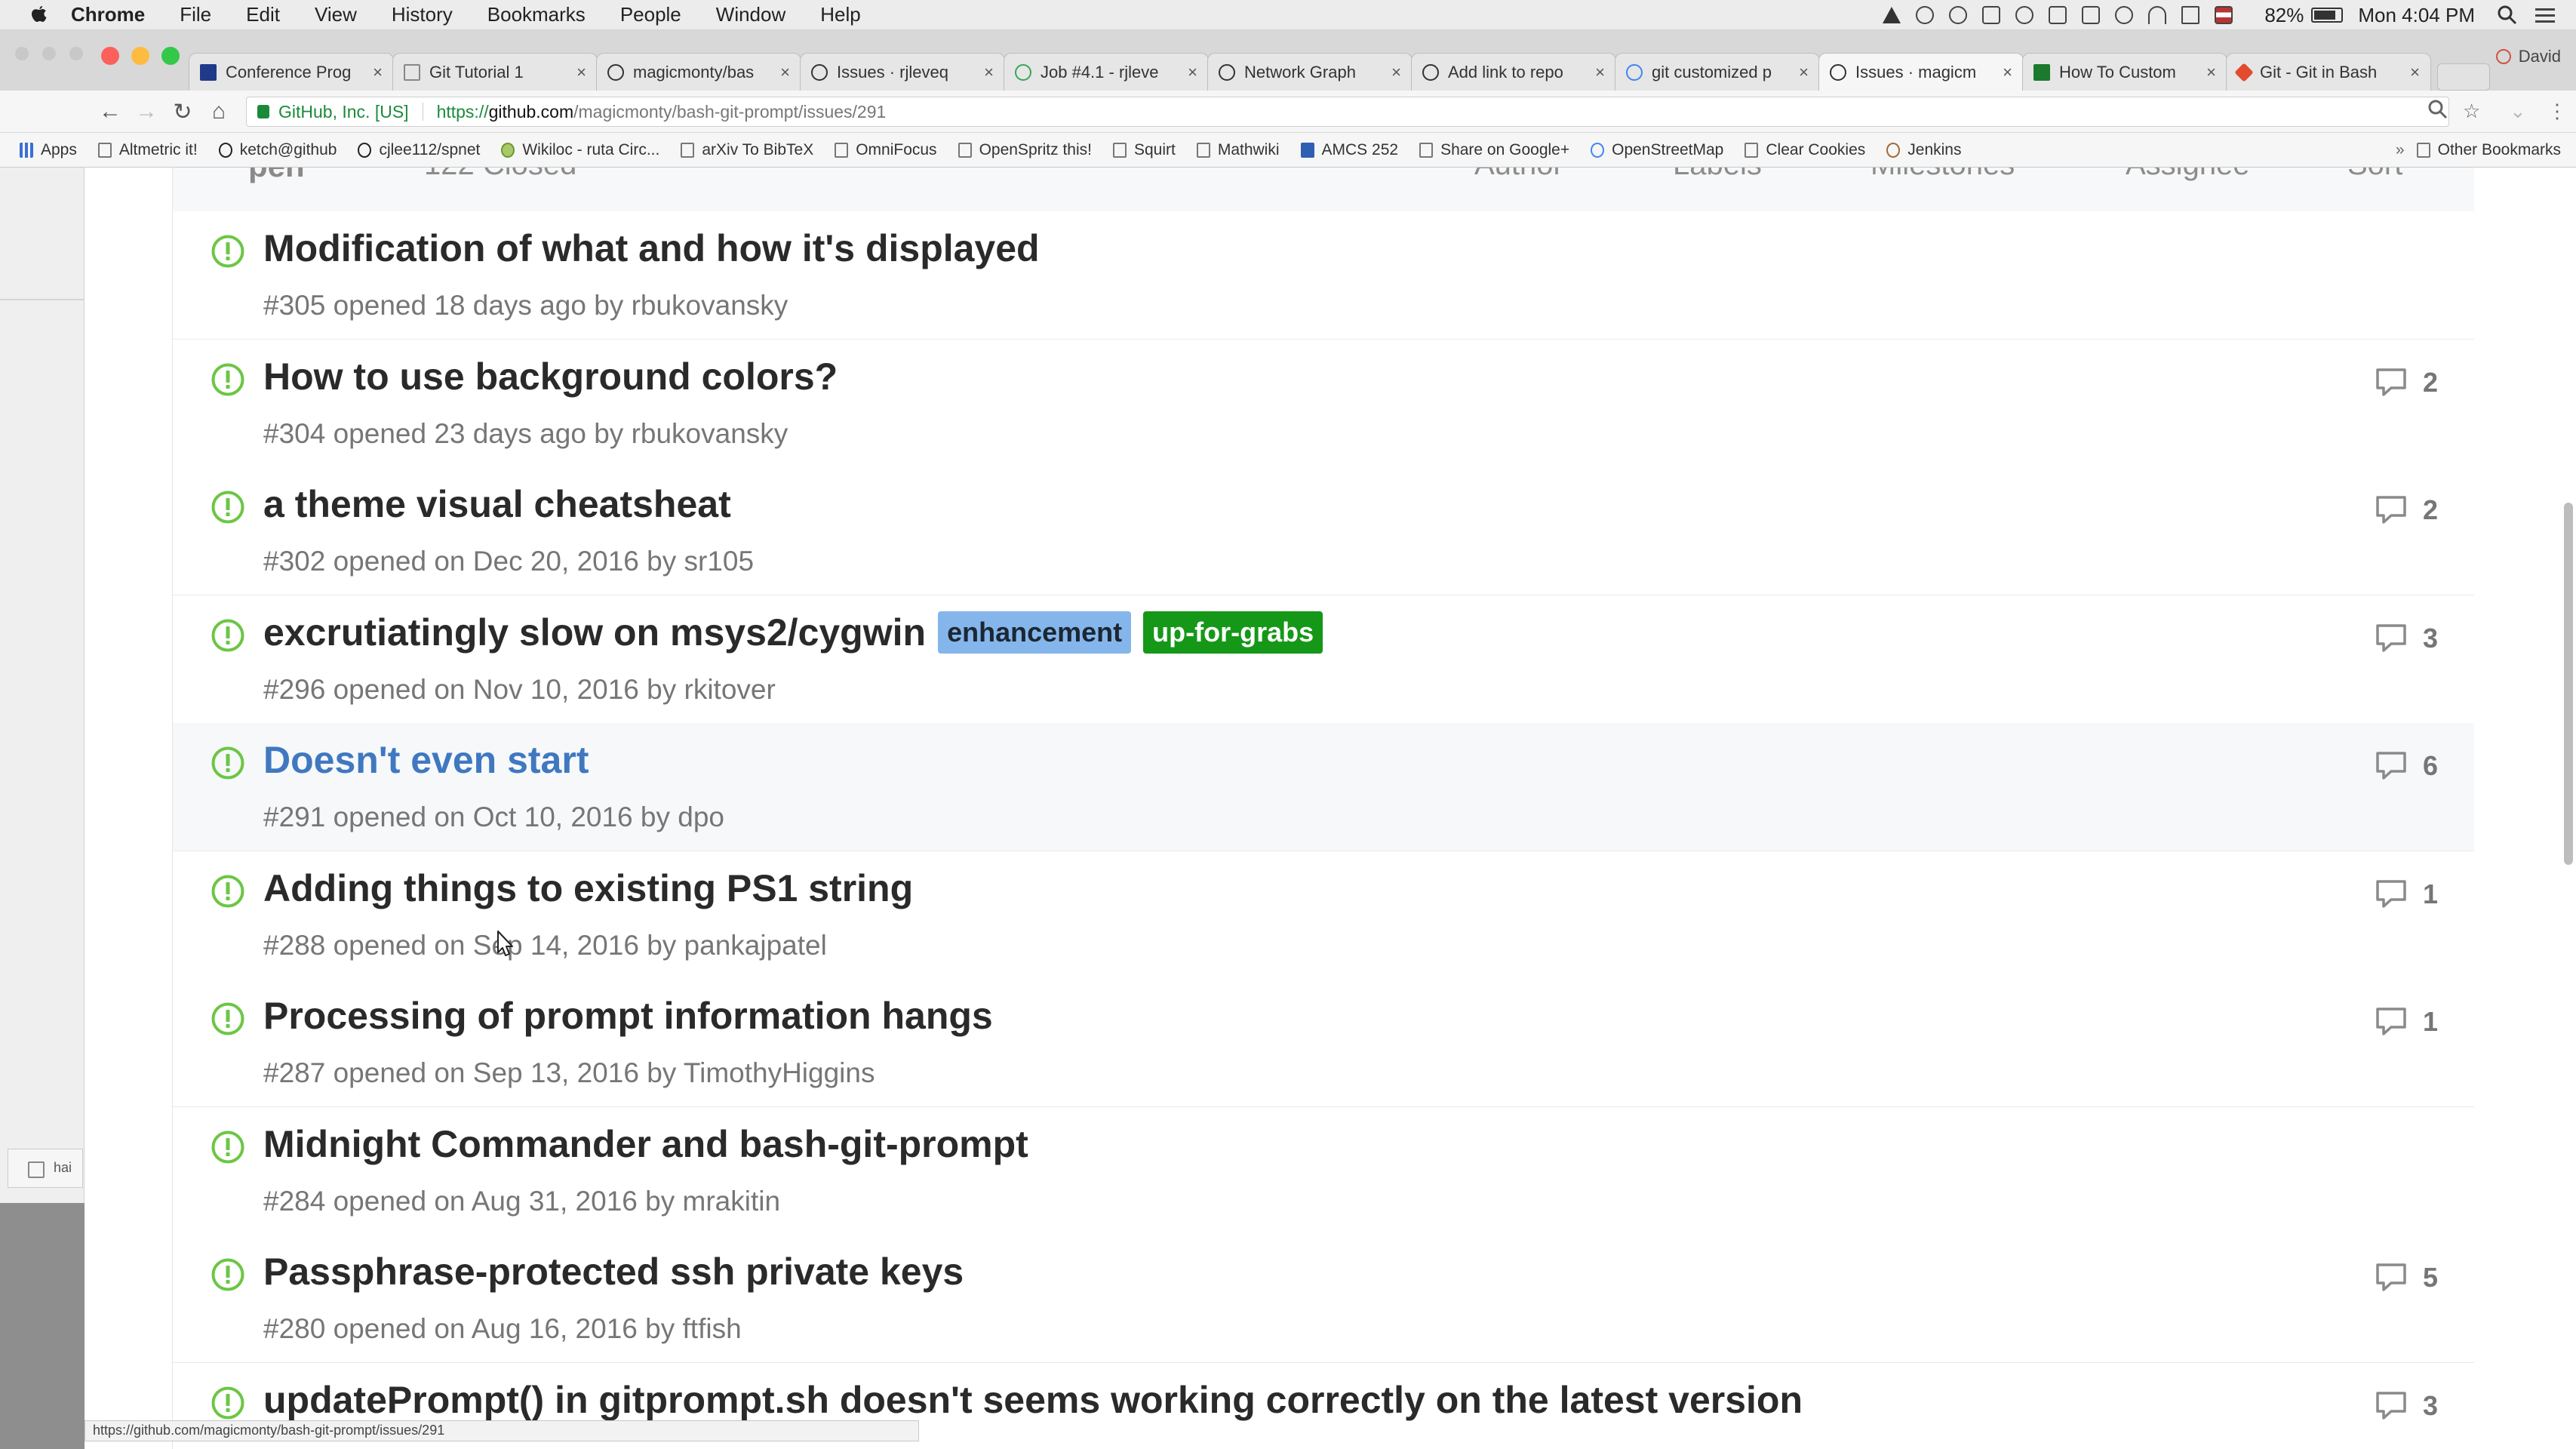  I want to click on chrome-menu-icon: ⋮, so click(2557, 111).